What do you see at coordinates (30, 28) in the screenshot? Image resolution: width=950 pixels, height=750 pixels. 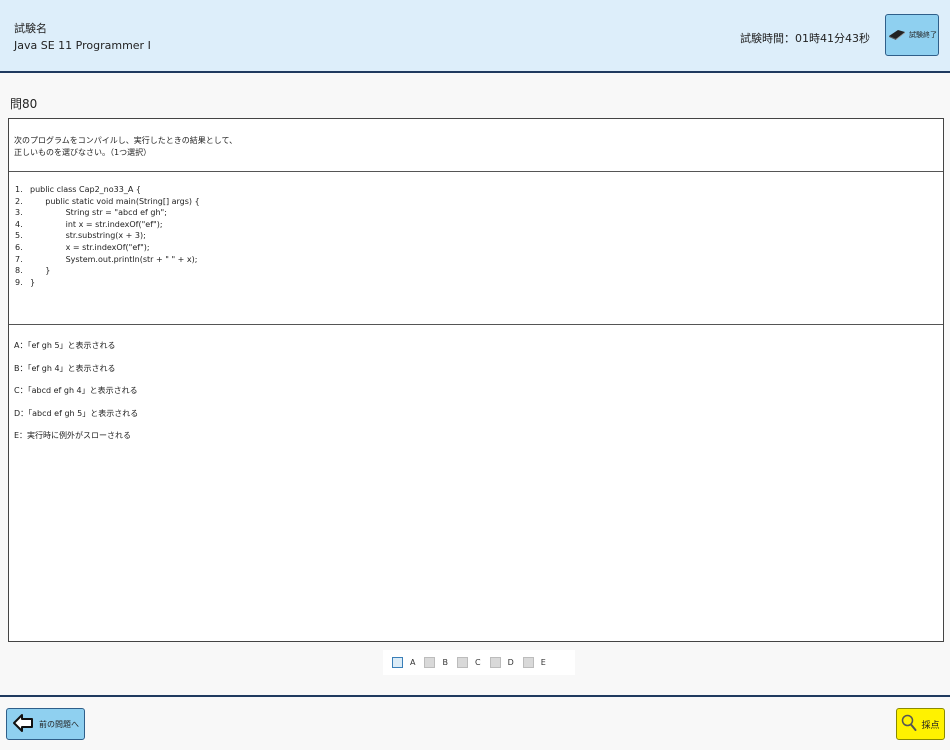 I see `exam-label: 試験名` at bounding box center [30, 28].